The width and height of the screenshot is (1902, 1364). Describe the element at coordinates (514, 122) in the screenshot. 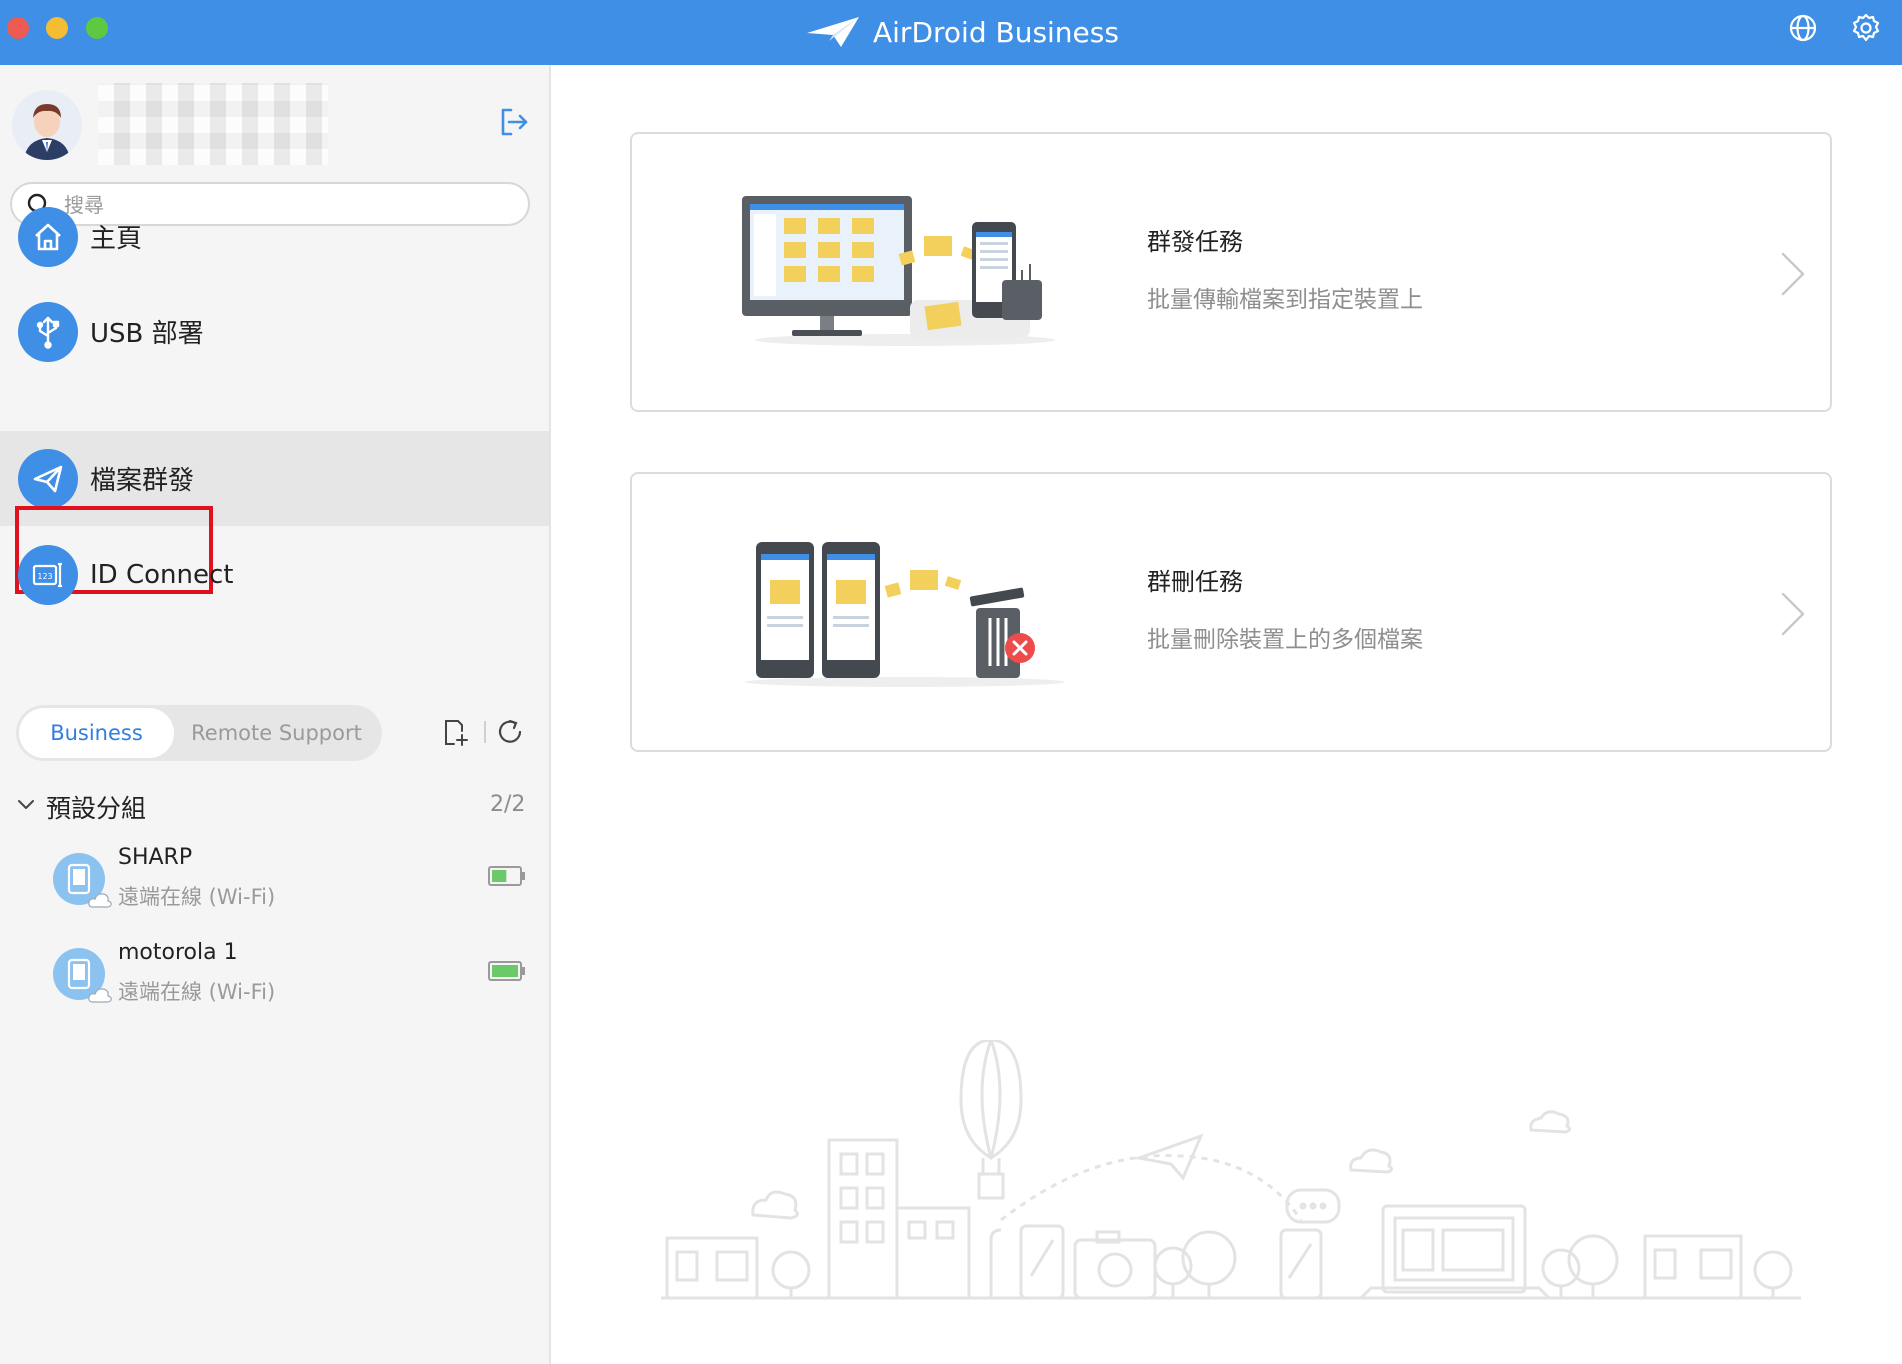

I see `logout-icon` at that location.